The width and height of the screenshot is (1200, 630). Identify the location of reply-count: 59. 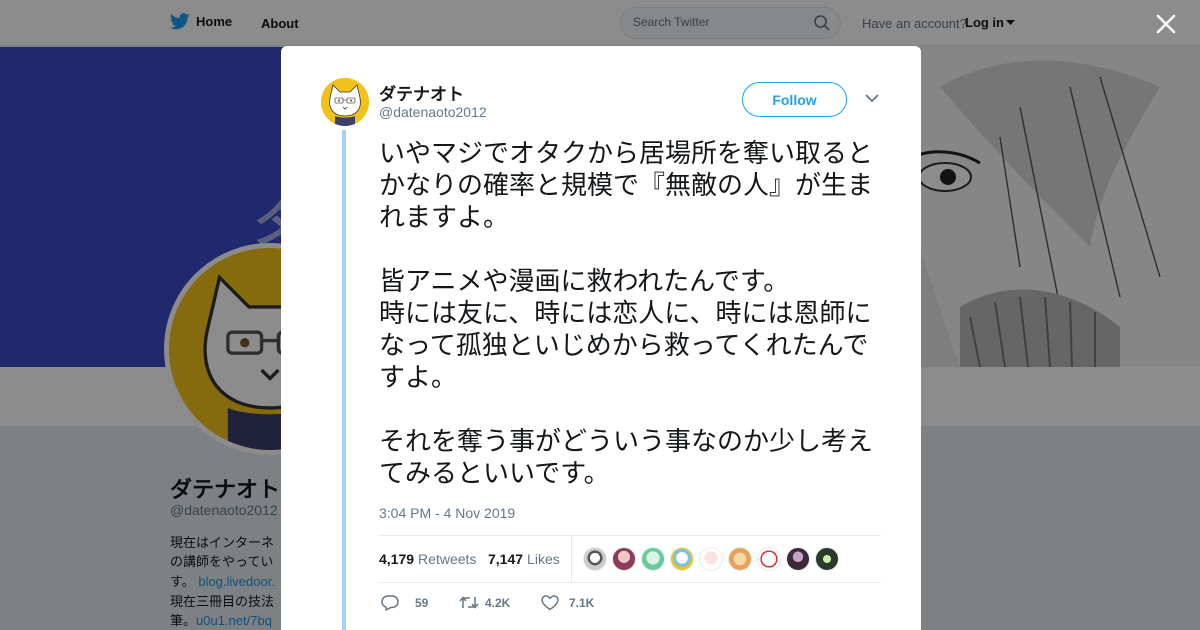
(422, 603).